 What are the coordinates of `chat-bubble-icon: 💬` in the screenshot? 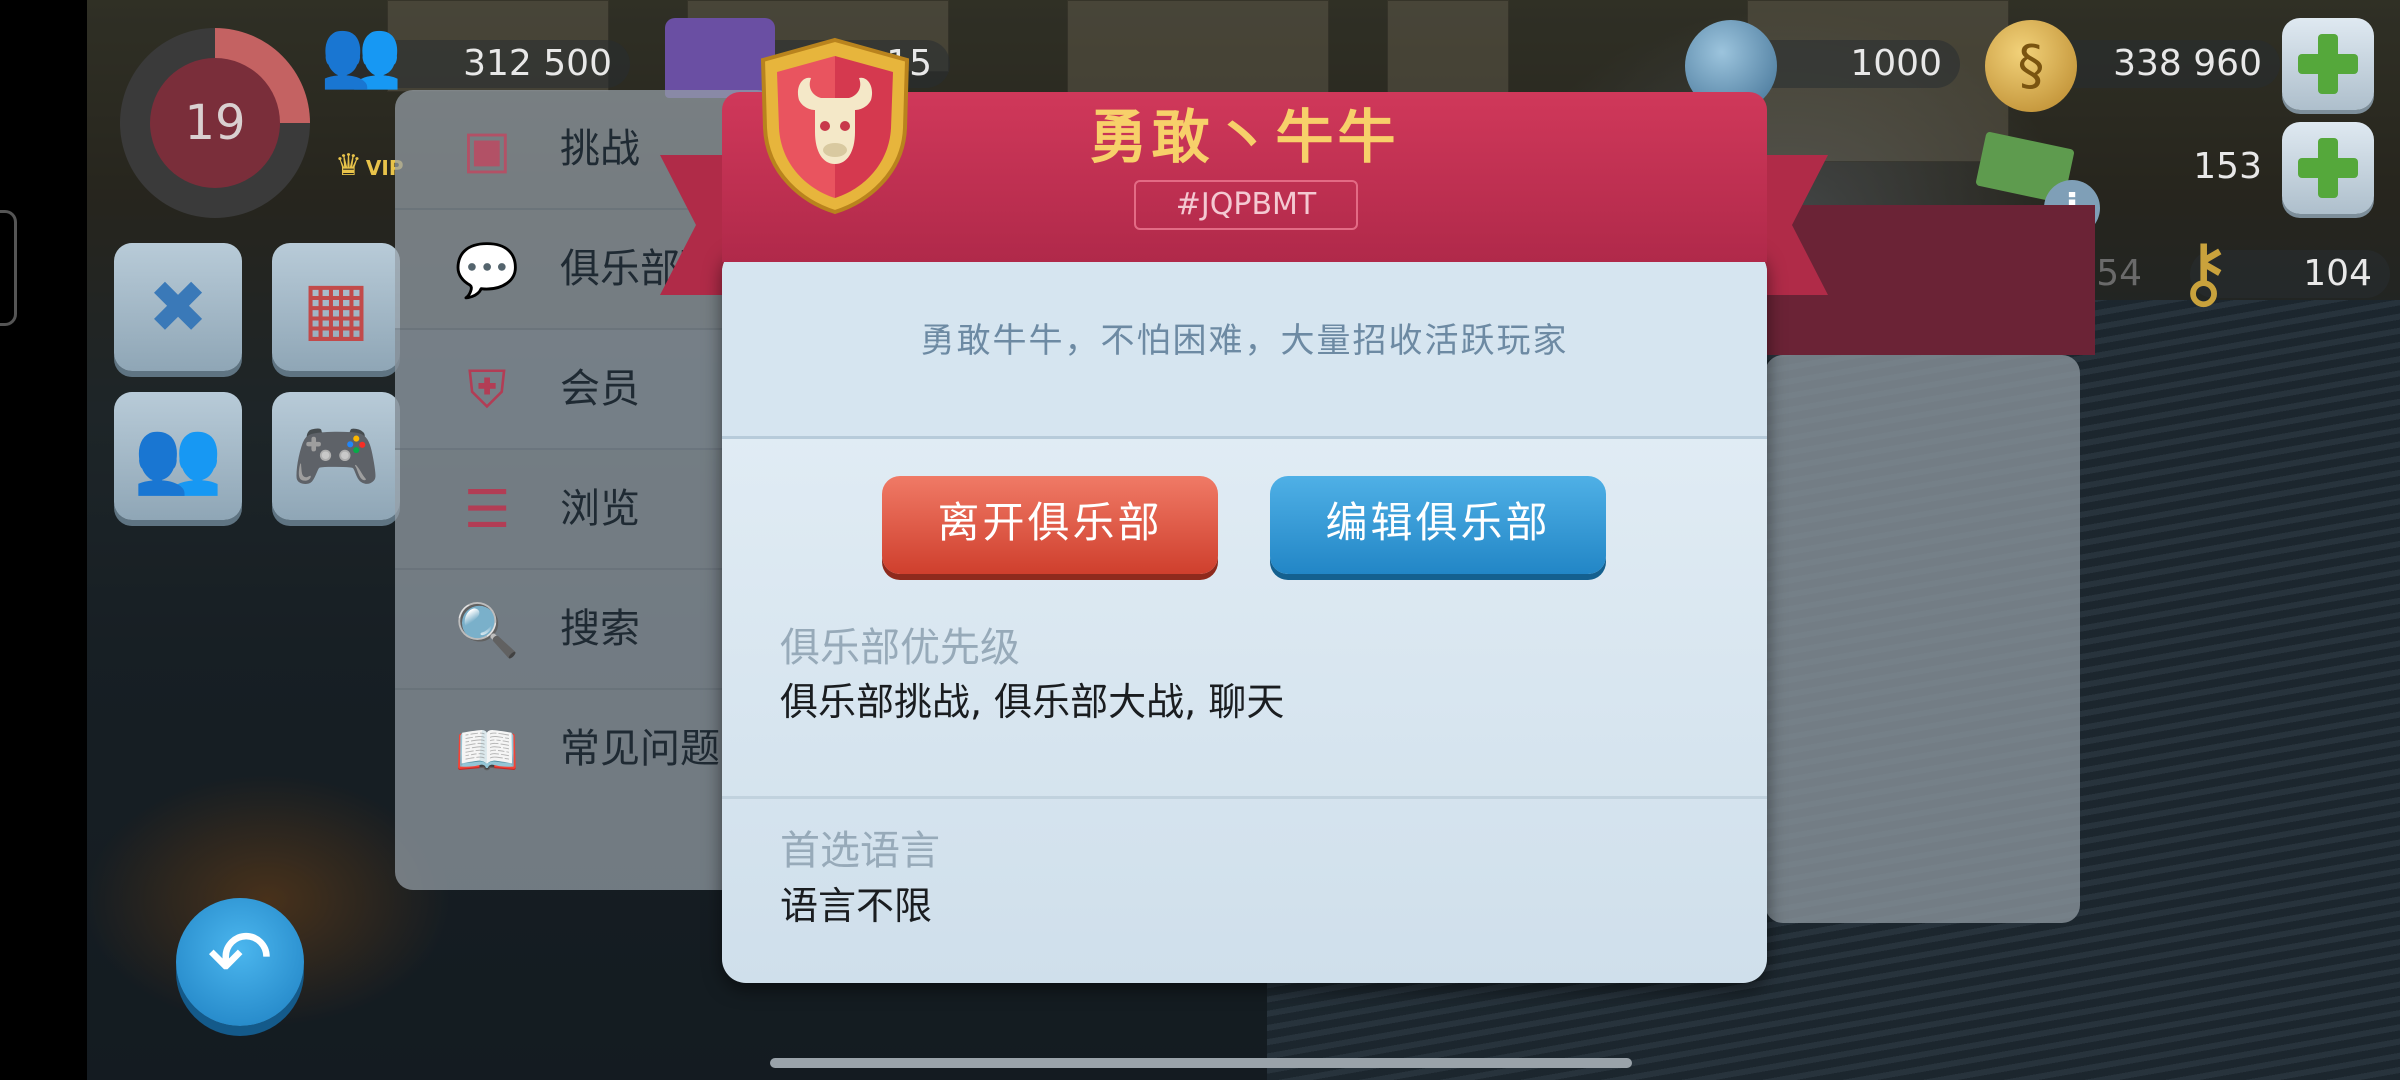 It's located at (487, 270).